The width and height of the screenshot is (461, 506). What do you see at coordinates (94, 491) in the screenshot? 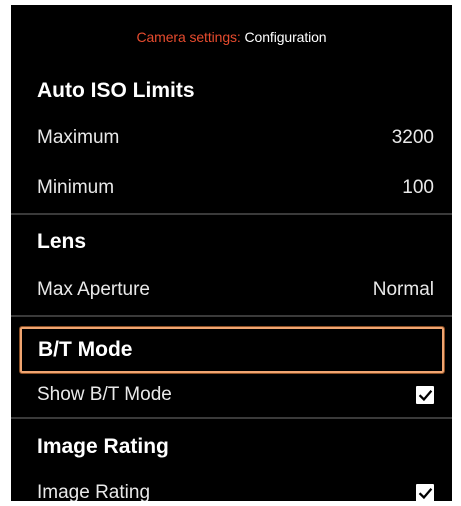
I see `setting-label: Image Rating` at bounding box center [94, 491].